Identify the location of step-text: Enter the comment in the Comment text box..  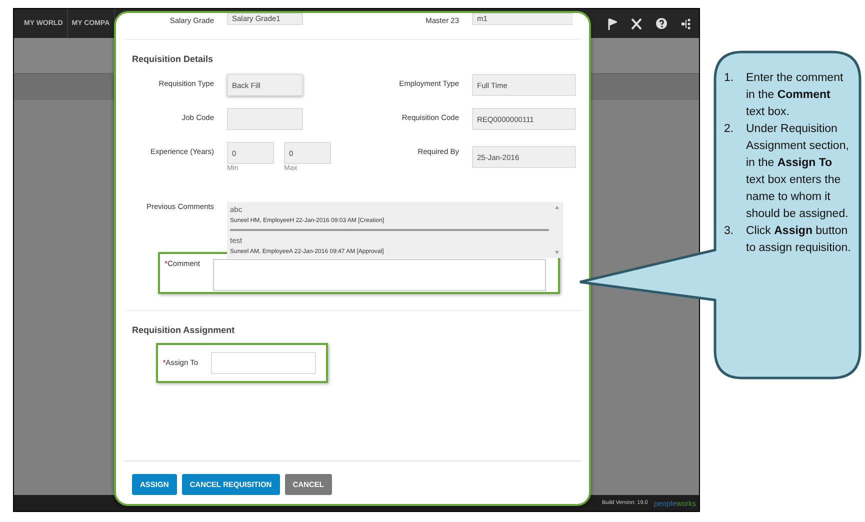
(795, 95).